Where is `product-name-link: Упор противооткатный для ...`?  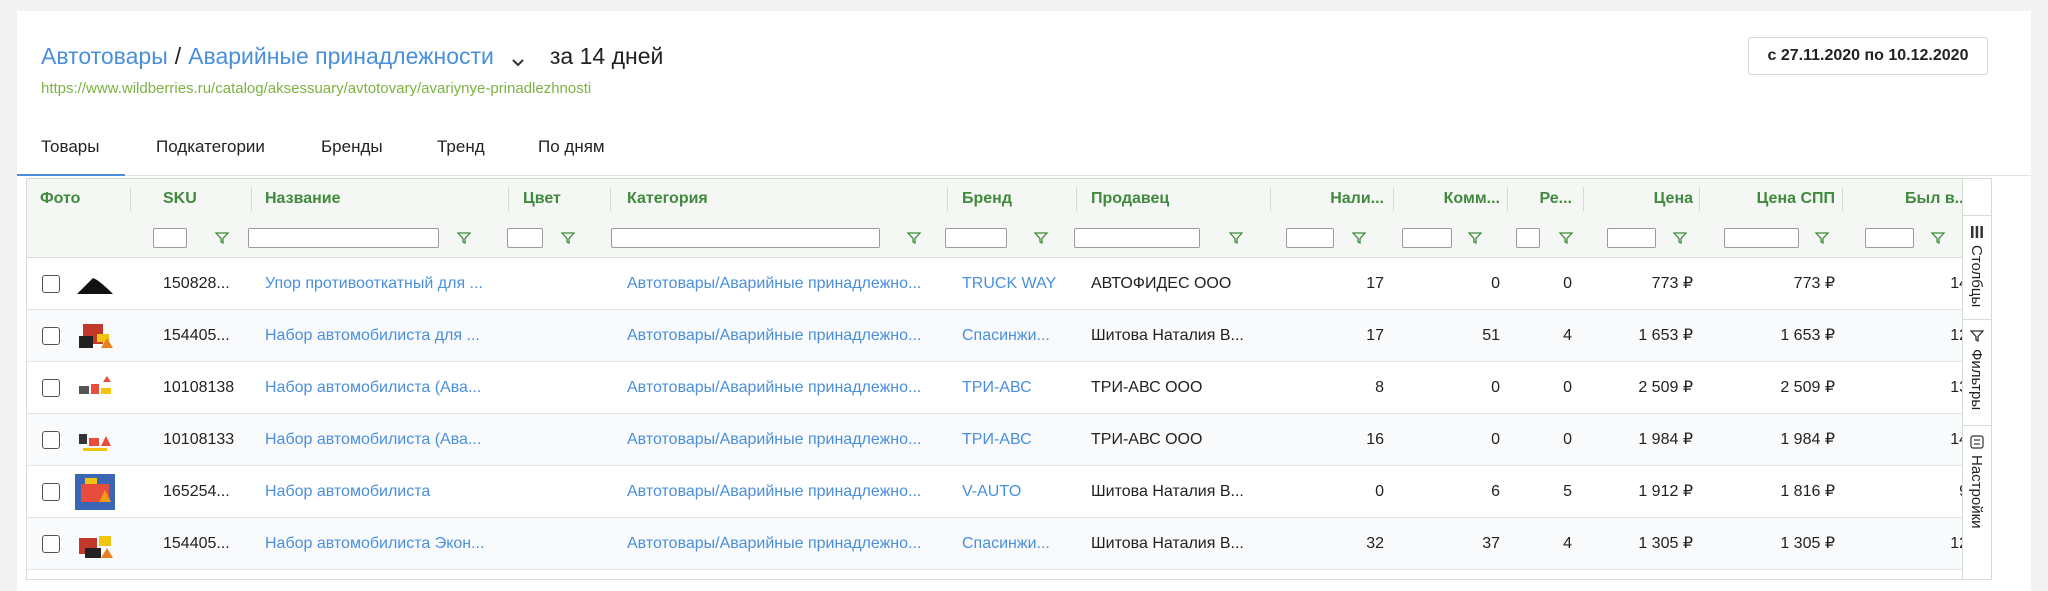 product-name-link: Упор противооткатный для ... is located at coordinates (381, 283).